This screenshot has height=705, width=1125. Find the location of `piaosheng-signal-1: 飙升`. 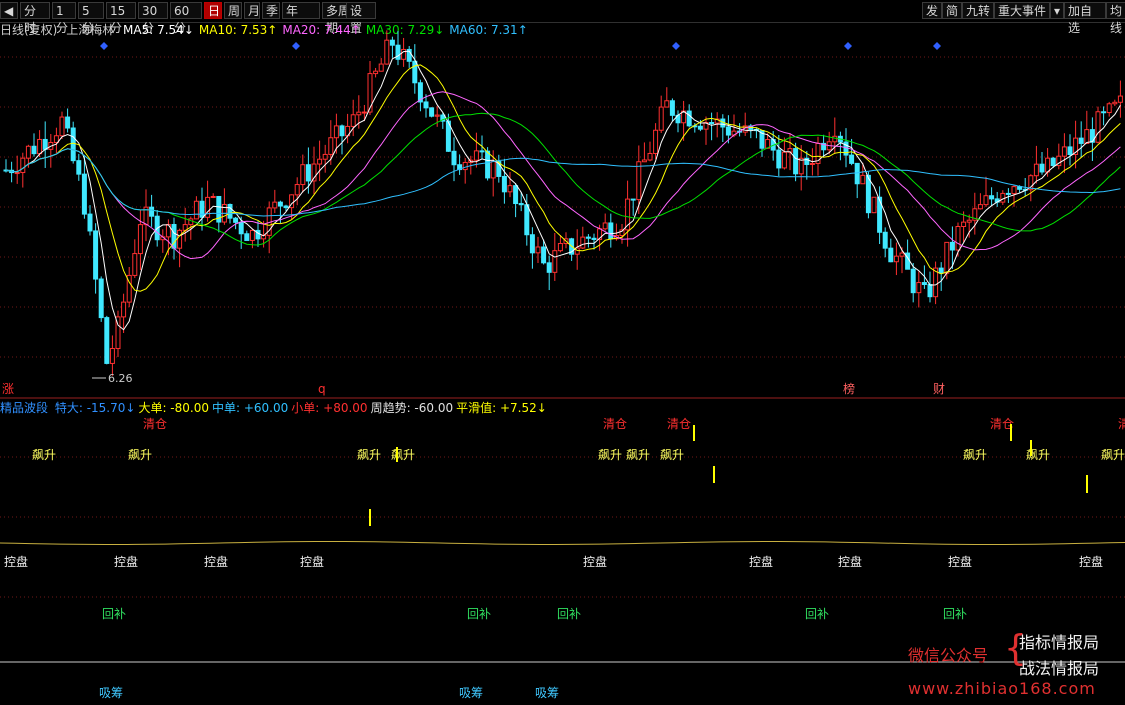

piaosheng-signal-1: 飙升 is located at coordinates (140, 454).